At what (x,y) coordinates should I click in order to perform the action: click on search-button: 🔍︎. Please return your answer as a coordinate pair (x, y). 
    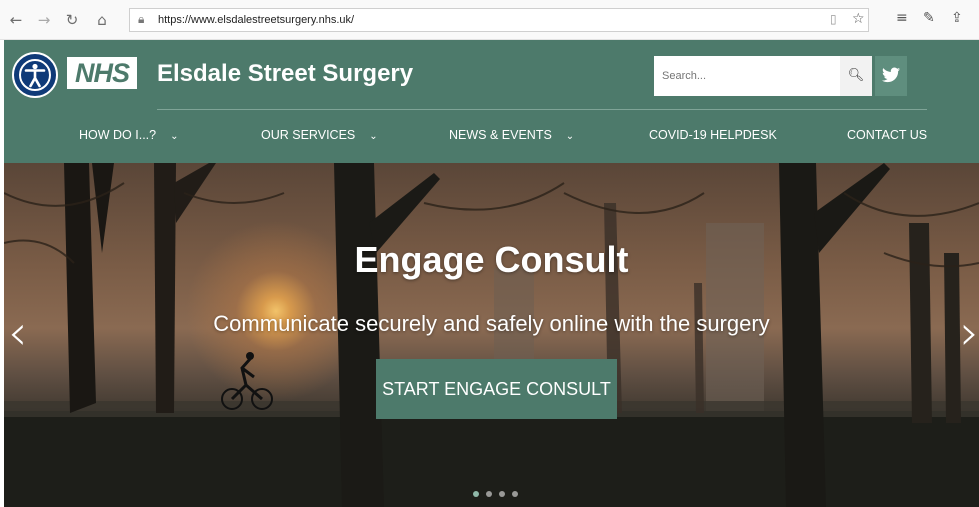
    Looking at the image, I should click on (856, 76).